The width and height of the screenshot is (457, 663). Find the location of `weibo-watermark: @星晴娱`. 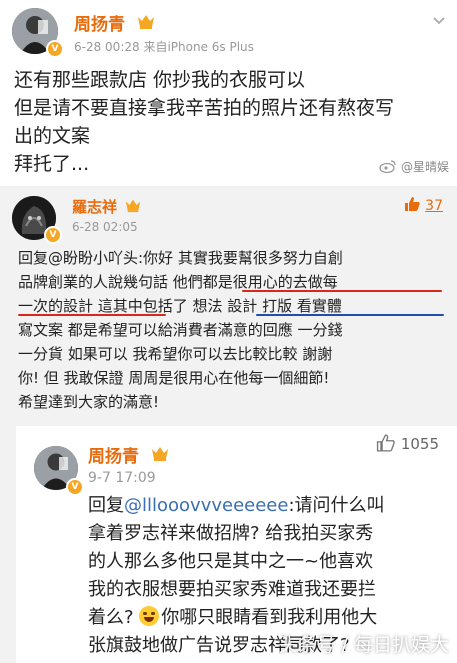

weibo-watermark: @星晴娱 is located at coordinates (414, 166).